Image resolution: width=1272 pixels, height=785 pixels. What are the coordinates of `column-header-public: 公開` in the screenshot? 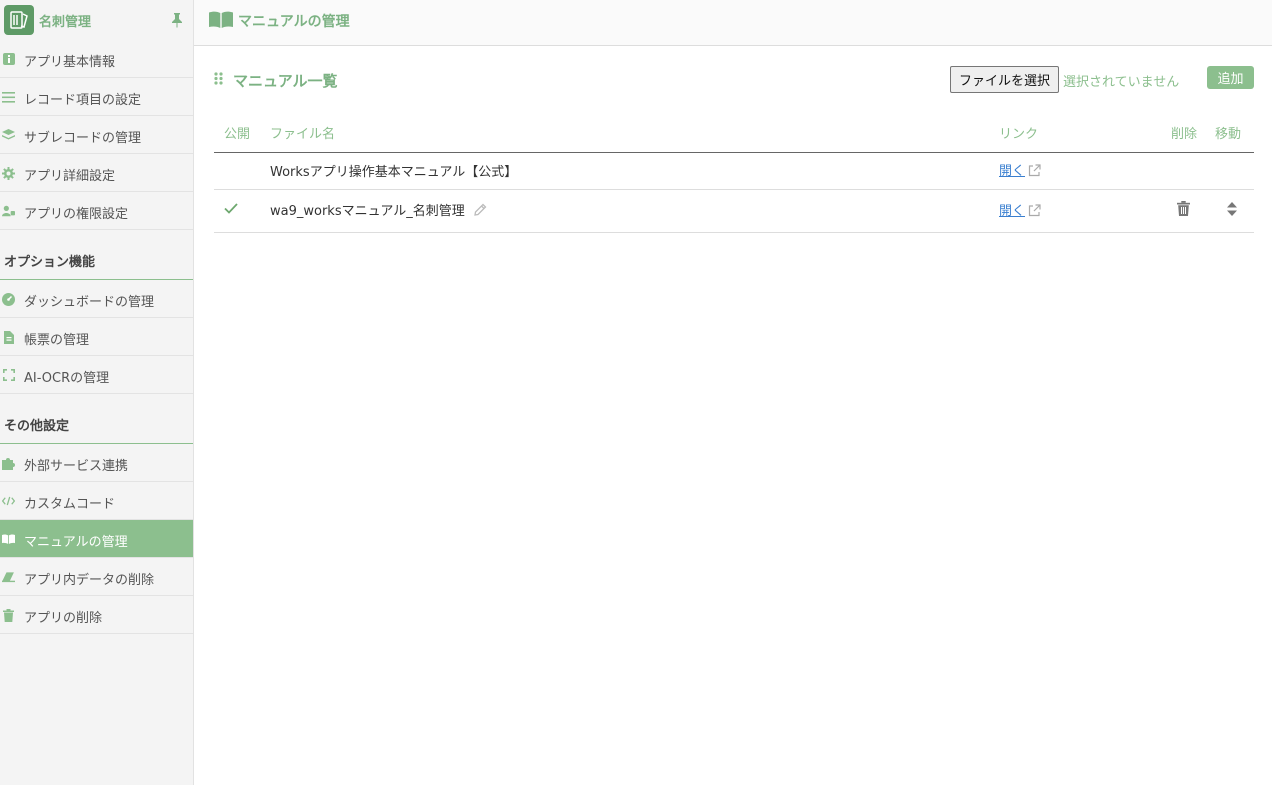 It's located at (242, 133).